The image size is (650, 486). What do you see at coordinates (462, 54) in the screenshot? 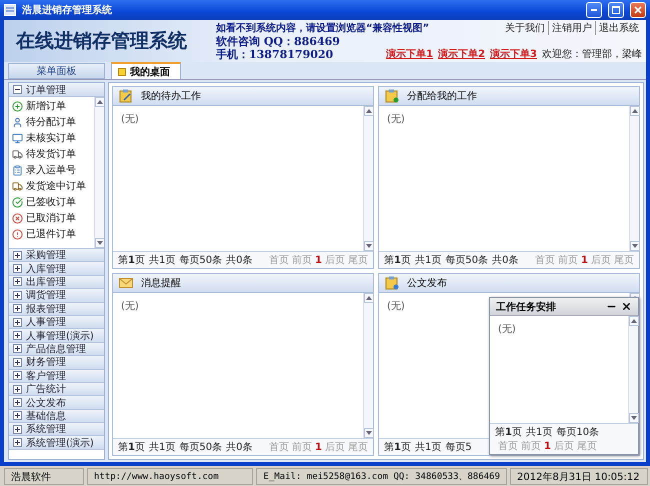
I see `demo-link: 演示下单2` at bounding box center [462, 54].